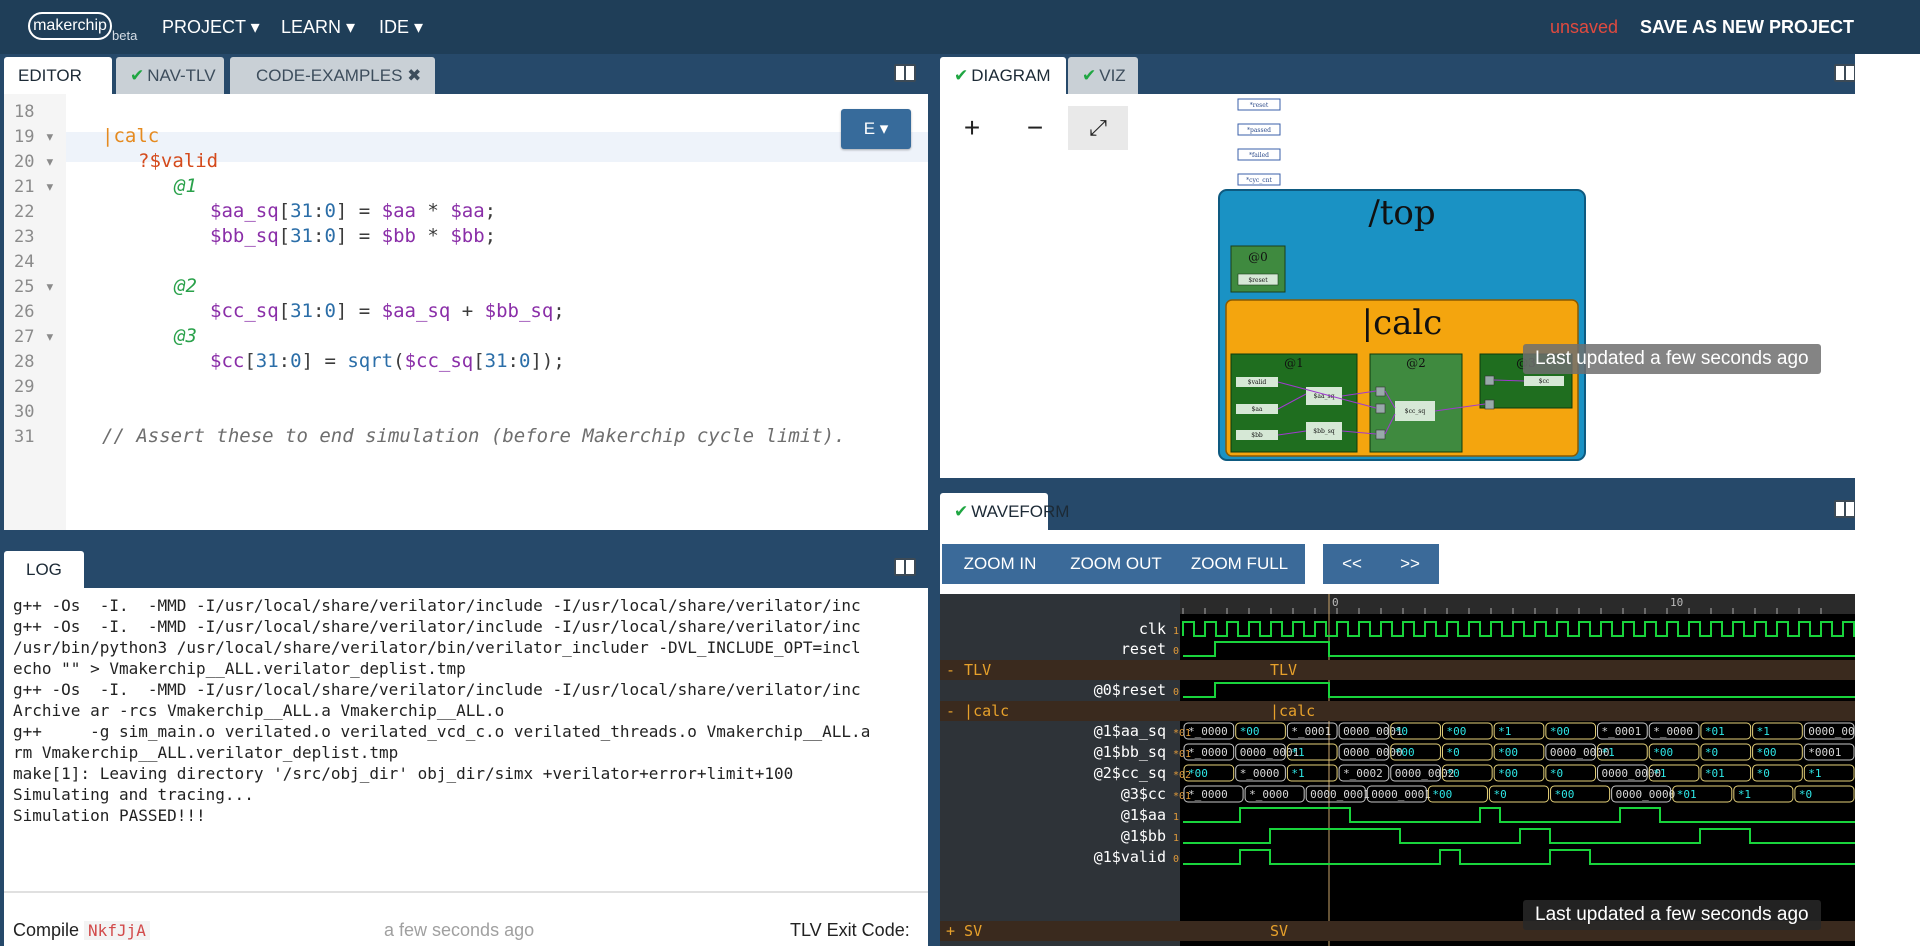  Describe the element at coordinates (24, 312) in the screenshot. I see `line-number: 26` at that location.